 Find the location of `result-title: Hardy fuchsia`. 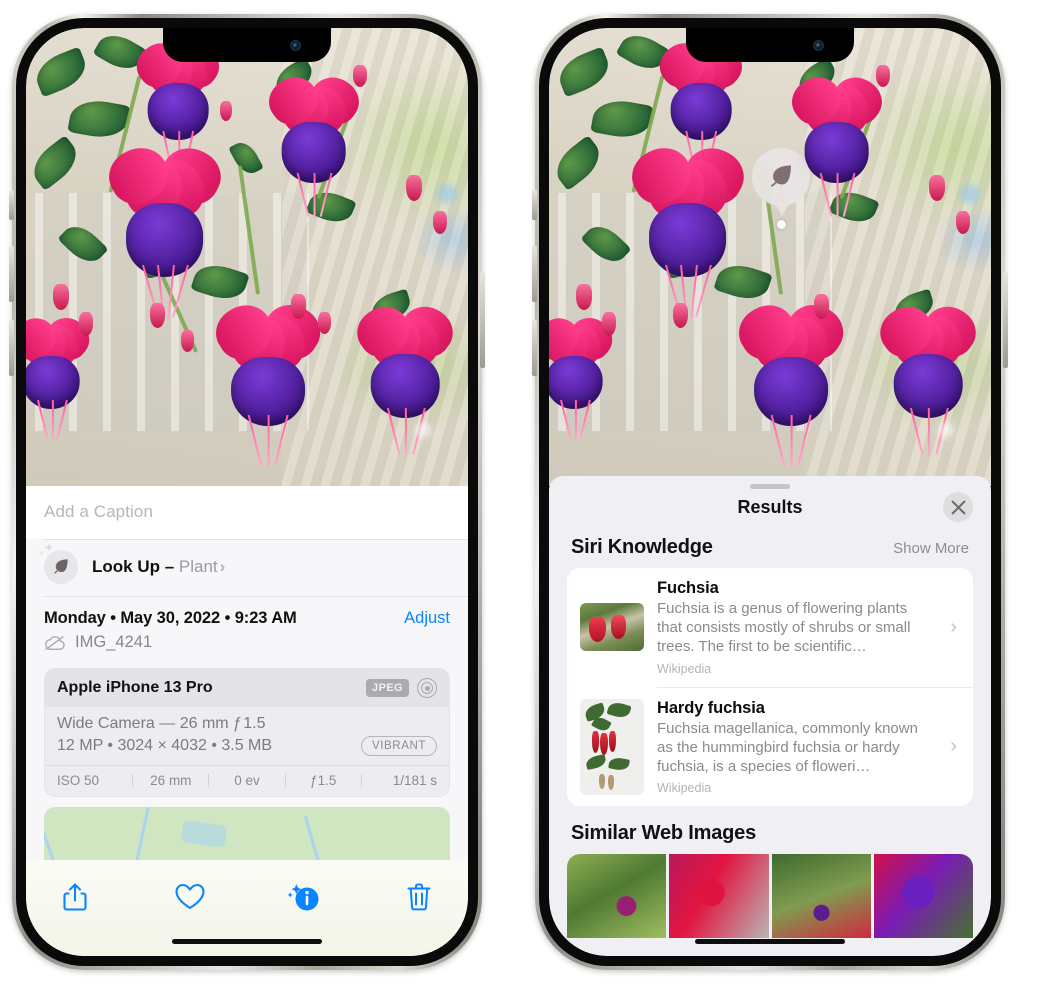

result-title: Hardy fuchsia is located at coordinates (711, 707).